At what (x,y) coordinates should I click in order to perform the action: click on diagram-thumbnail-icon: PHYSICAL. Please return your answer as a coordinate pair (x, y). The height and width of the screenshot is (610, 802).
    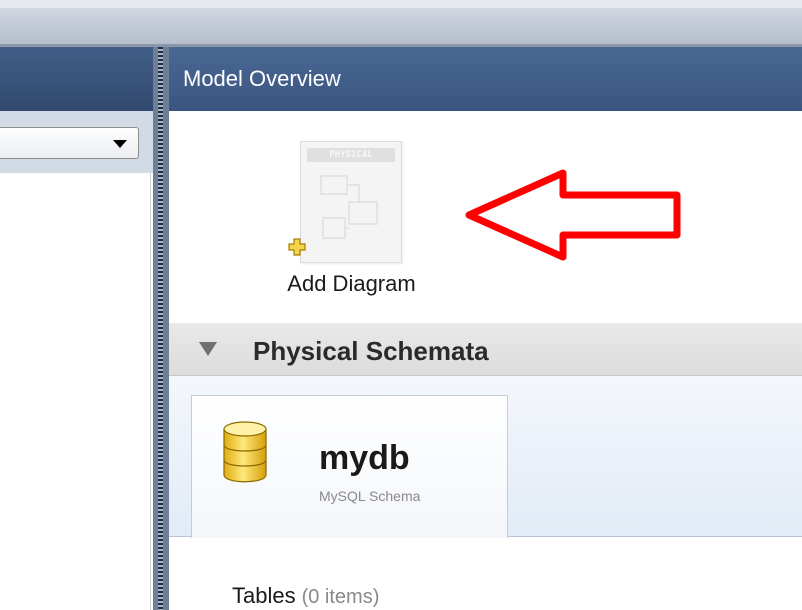
    Looking at the image, I should click on (351, 202).